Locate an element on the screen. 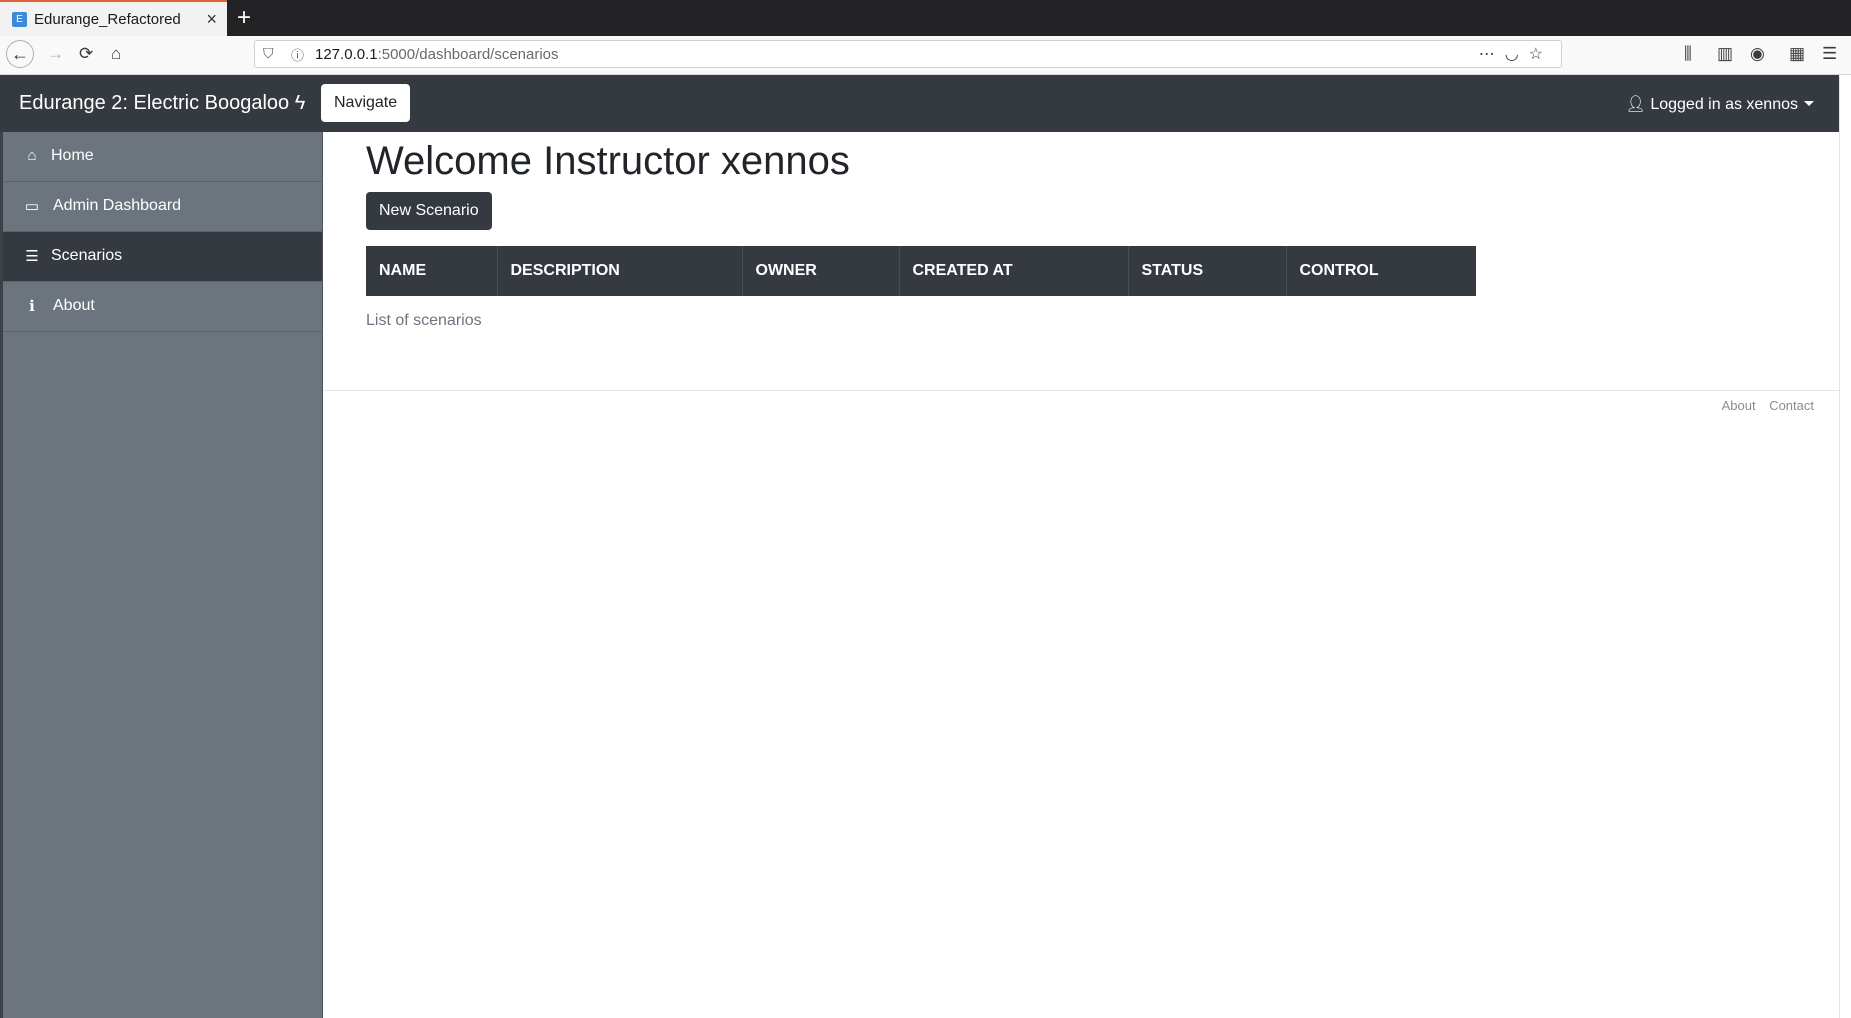 The height and width of the screenshot is (1018, 1851). menu-icon: ☰ is located at coordinates (1829, 54).